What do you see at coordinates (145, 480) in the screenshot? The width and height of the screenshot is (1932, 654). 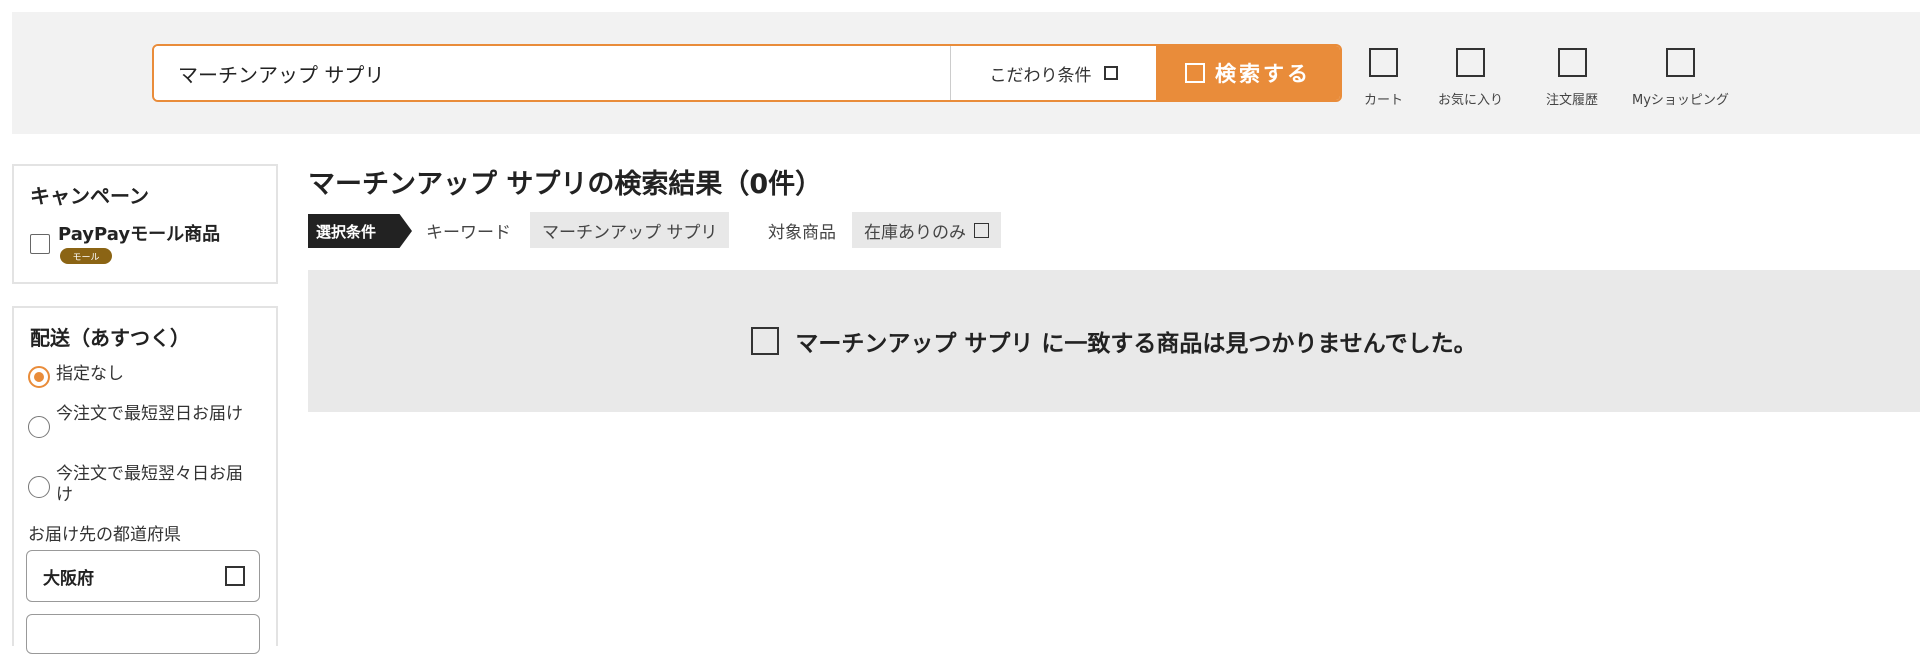 I see `prefecture-section: お届け先の都道府県 大阪府` at bounding box center [145, 480].